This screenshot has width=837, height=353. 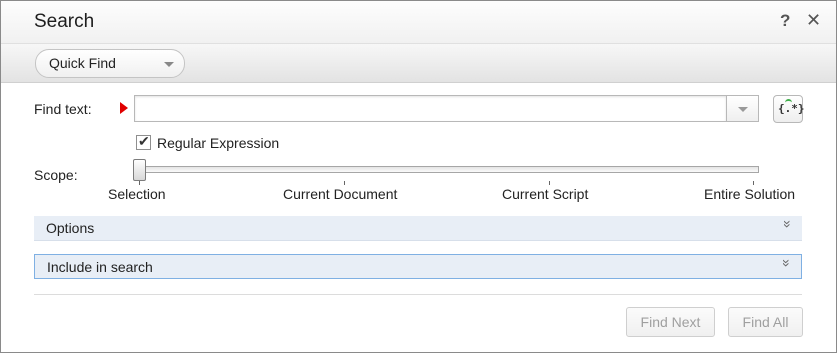 I want to click on find-next-button: Find Next, so click(x=670, y=322).